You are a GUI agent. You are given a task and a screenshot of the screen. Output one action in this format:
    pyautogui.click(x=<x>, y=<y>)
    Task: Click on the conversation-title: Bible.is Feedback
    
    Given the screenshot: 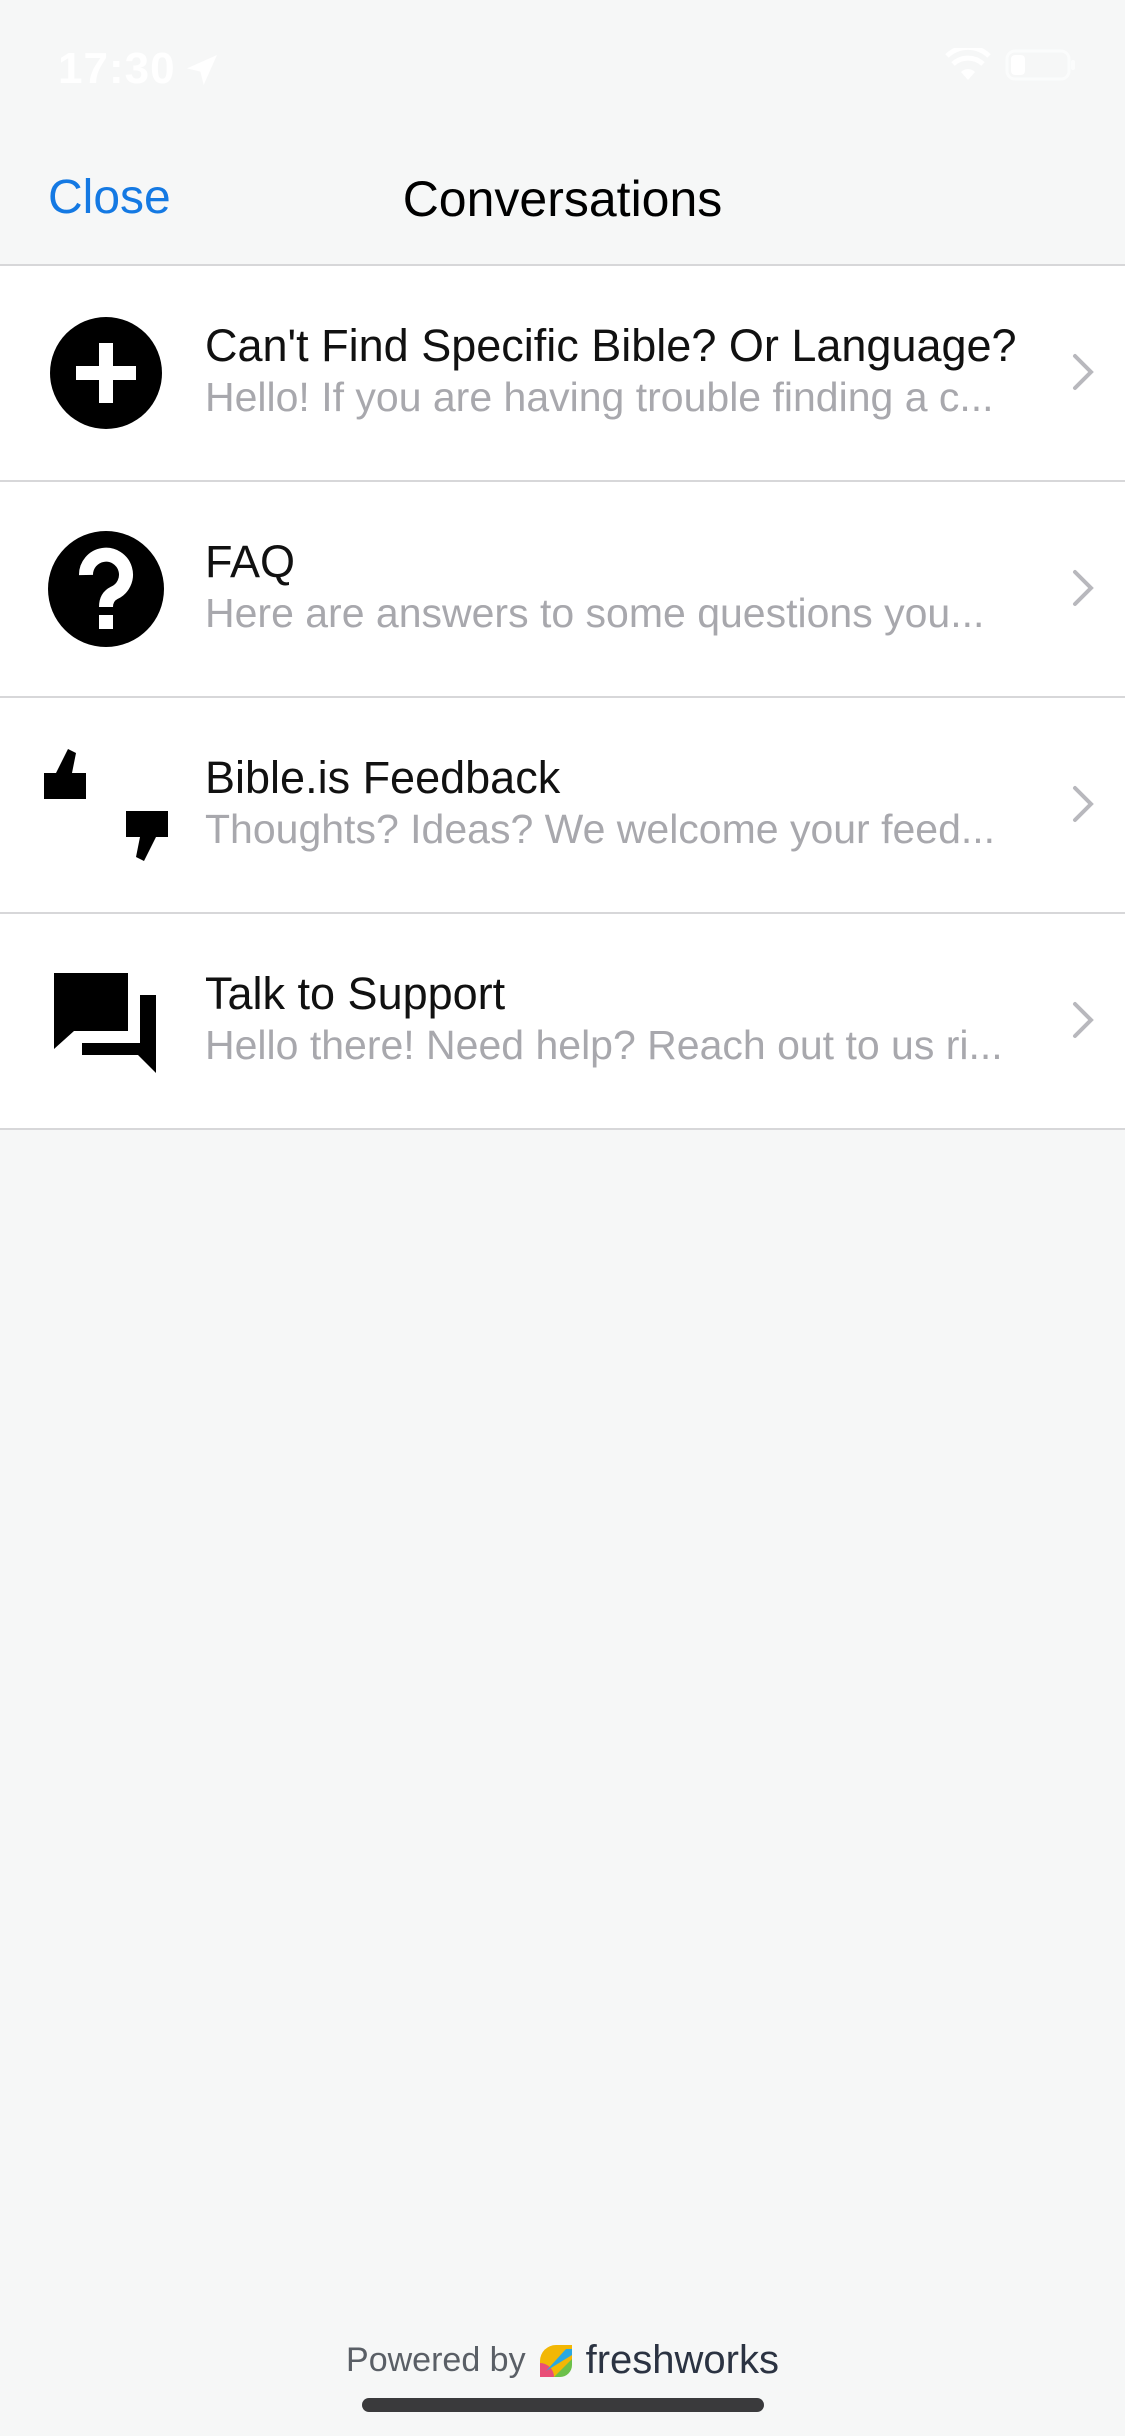 What is the action you would take?
    pyautogui.click(x=383, y=777)
    